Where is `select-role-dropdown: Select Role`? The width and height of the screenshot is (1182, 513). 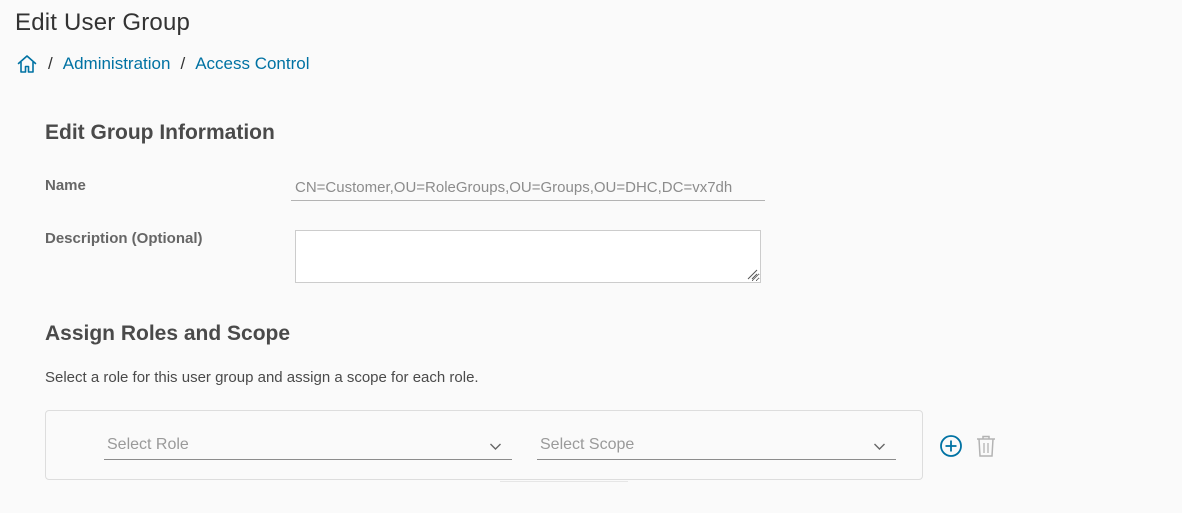 select-role-dropdown: Select Role is located at coordinates (308, 446).